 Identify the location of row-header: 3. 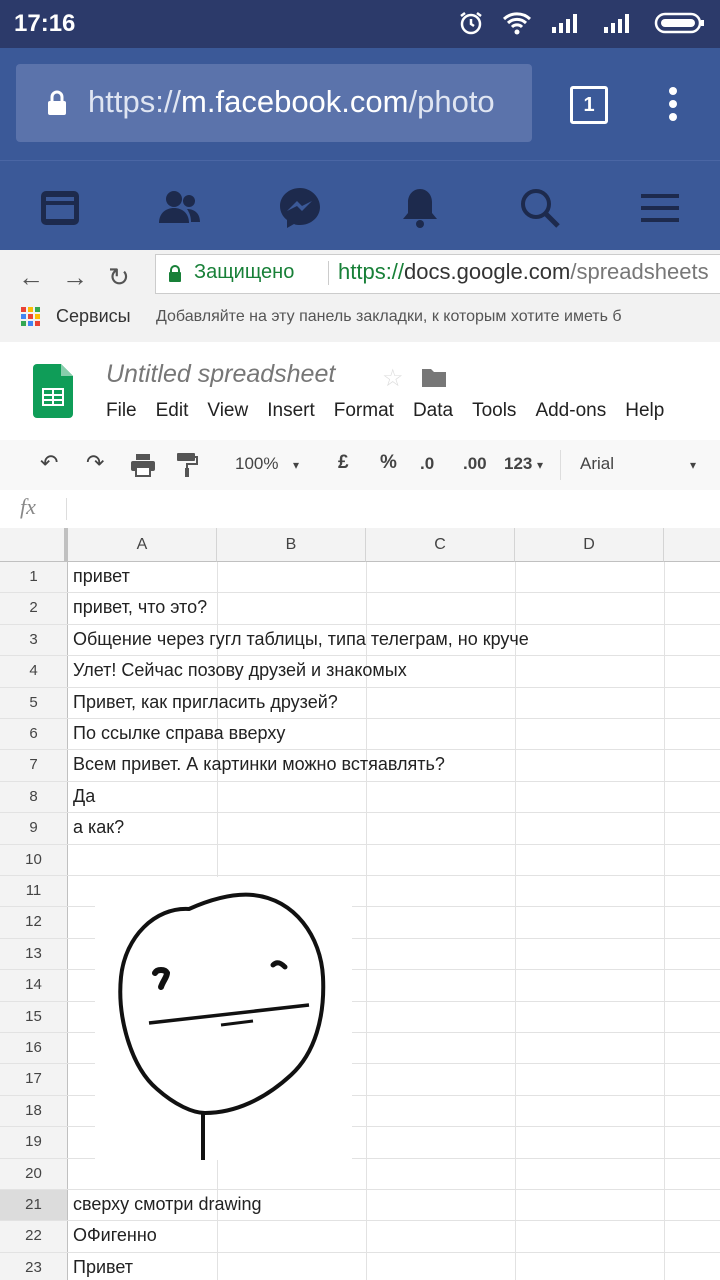
(34, 640).